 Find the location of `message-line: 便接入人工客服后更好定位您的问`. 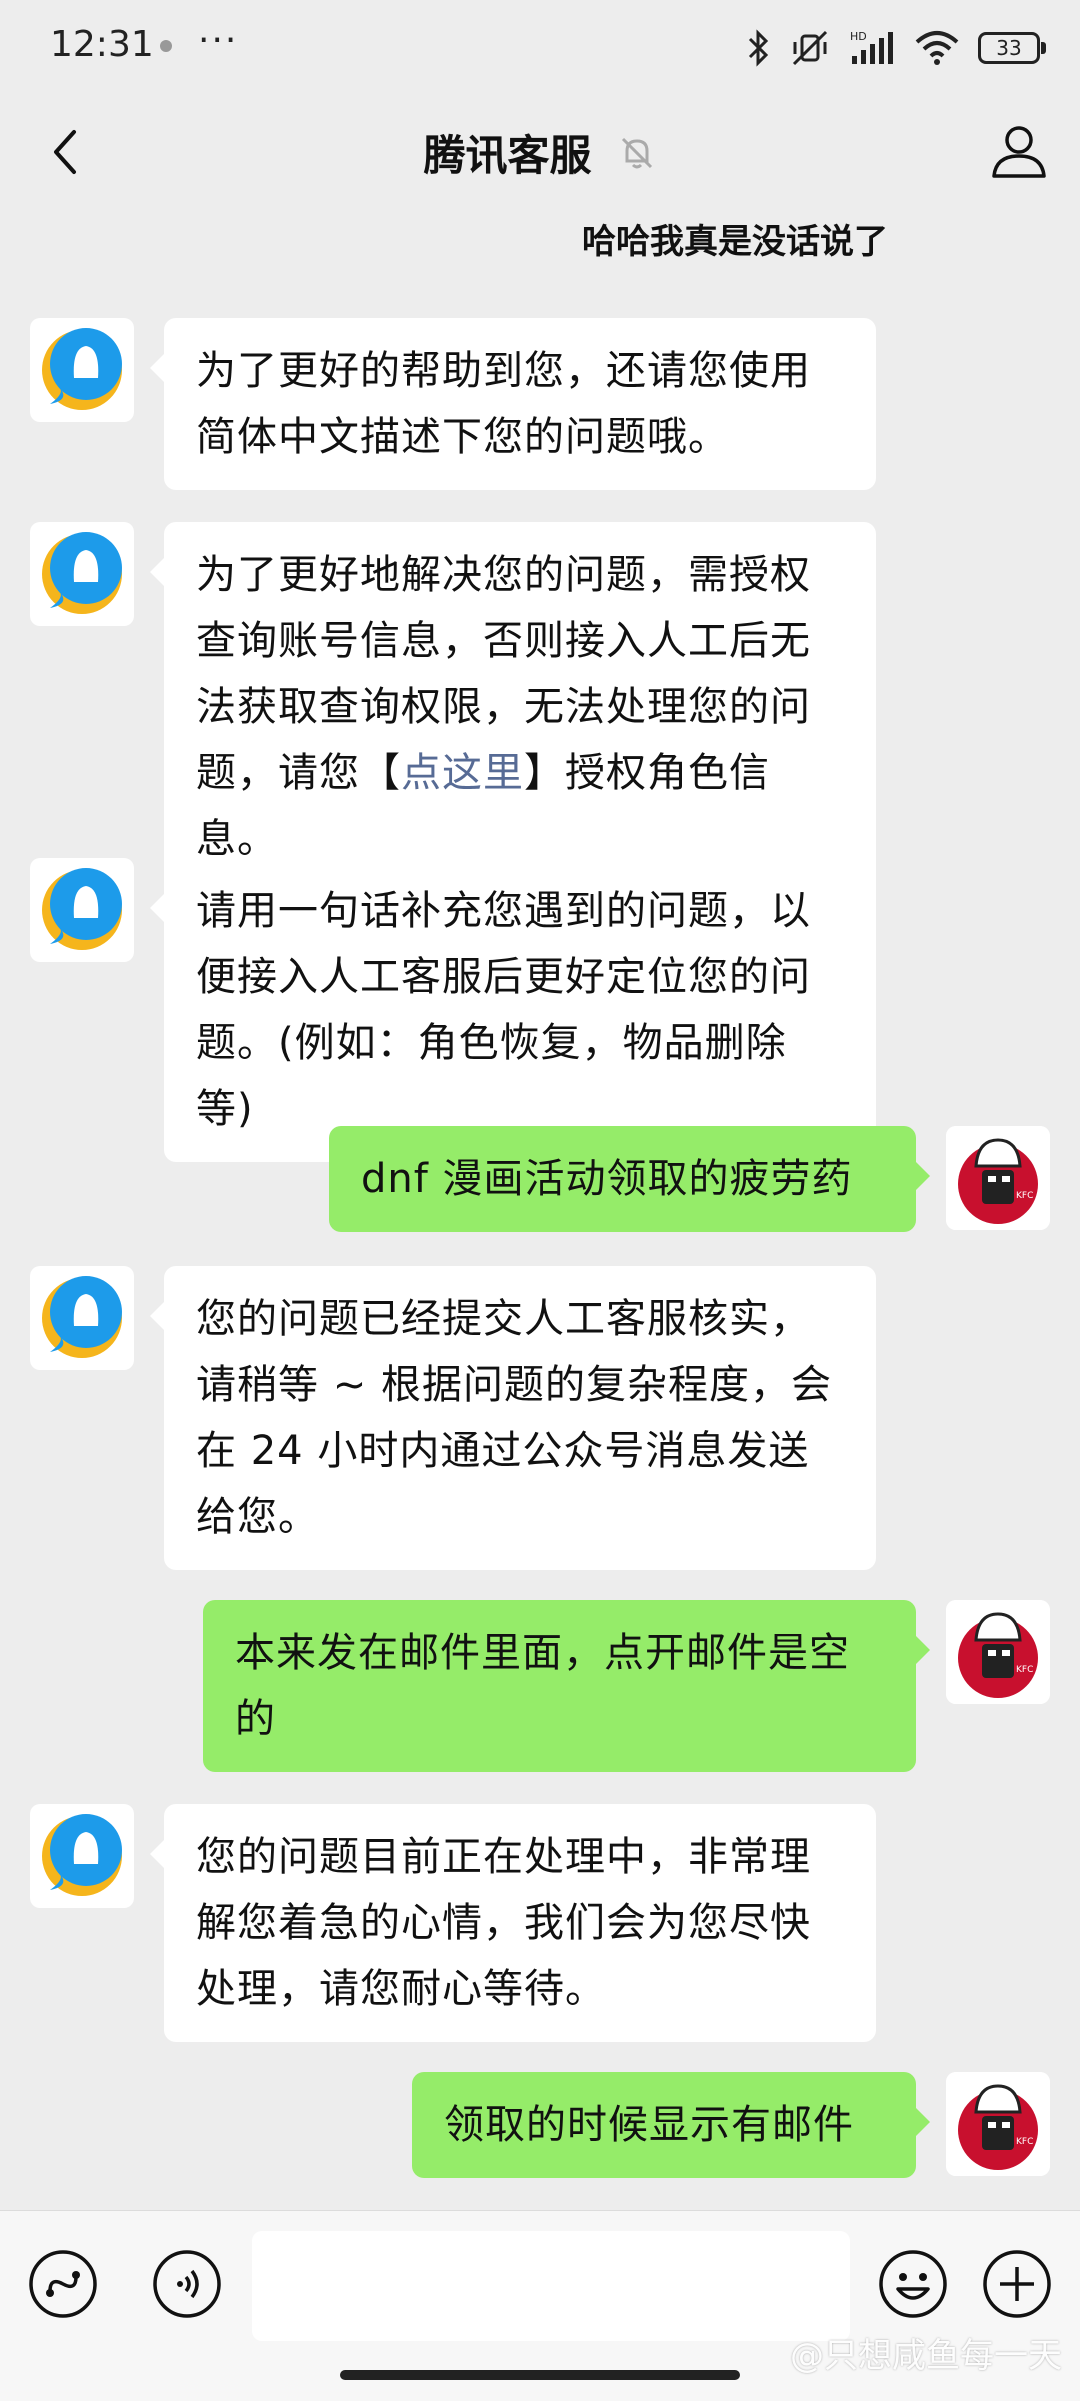

message-line: 便接入人工客服后更好定位您的问 is located at coordinates (503, 977).